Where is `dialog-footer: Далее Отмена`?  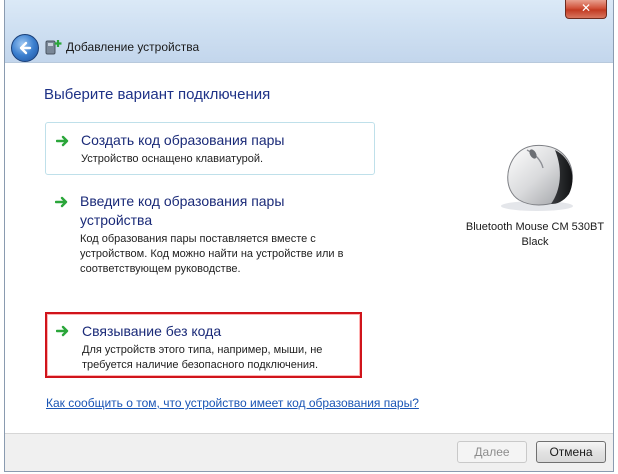 dialog-footer: Далее Отмена is located at coordinates (309, 452).